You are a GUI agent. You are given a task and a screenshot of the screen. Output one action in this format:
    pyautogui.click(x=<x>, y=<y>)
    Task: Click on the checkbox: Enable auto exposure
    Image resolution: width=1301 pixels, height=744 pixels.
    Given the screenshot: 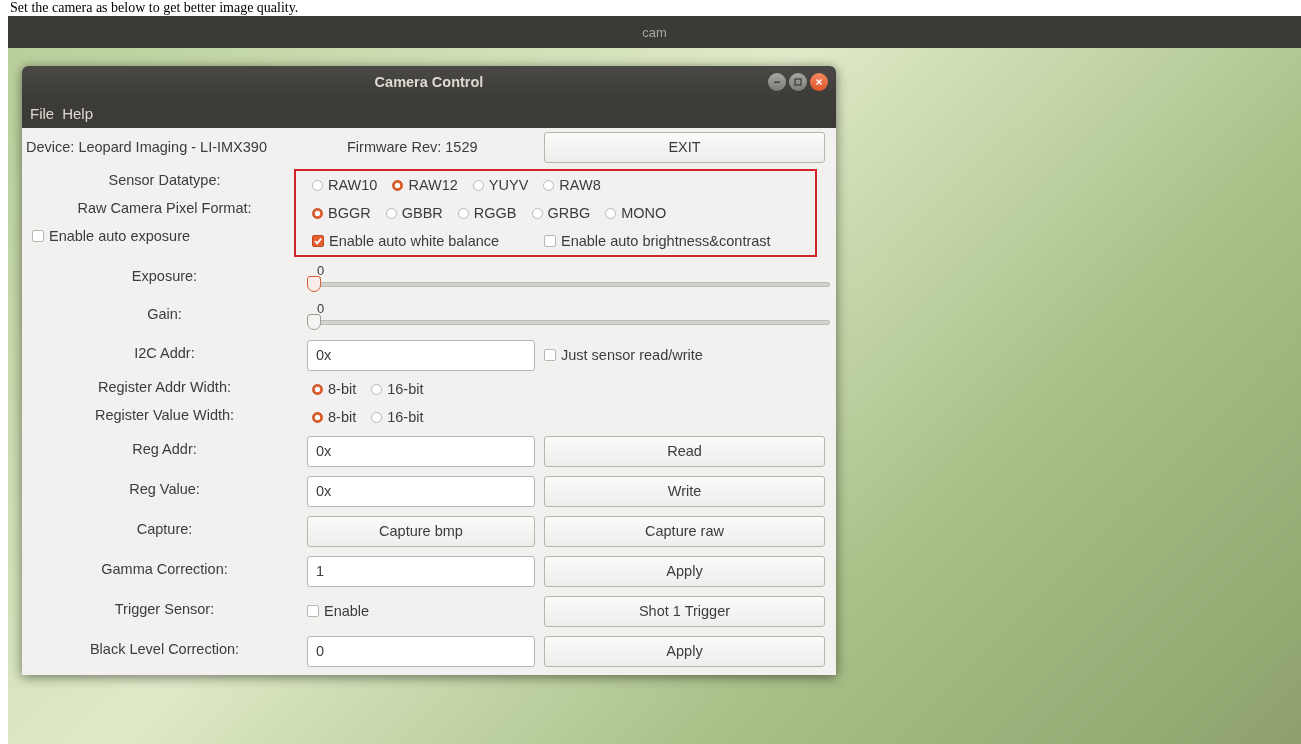 What is the action you would take?
    pyautogui.click(x=111, y=236)
    